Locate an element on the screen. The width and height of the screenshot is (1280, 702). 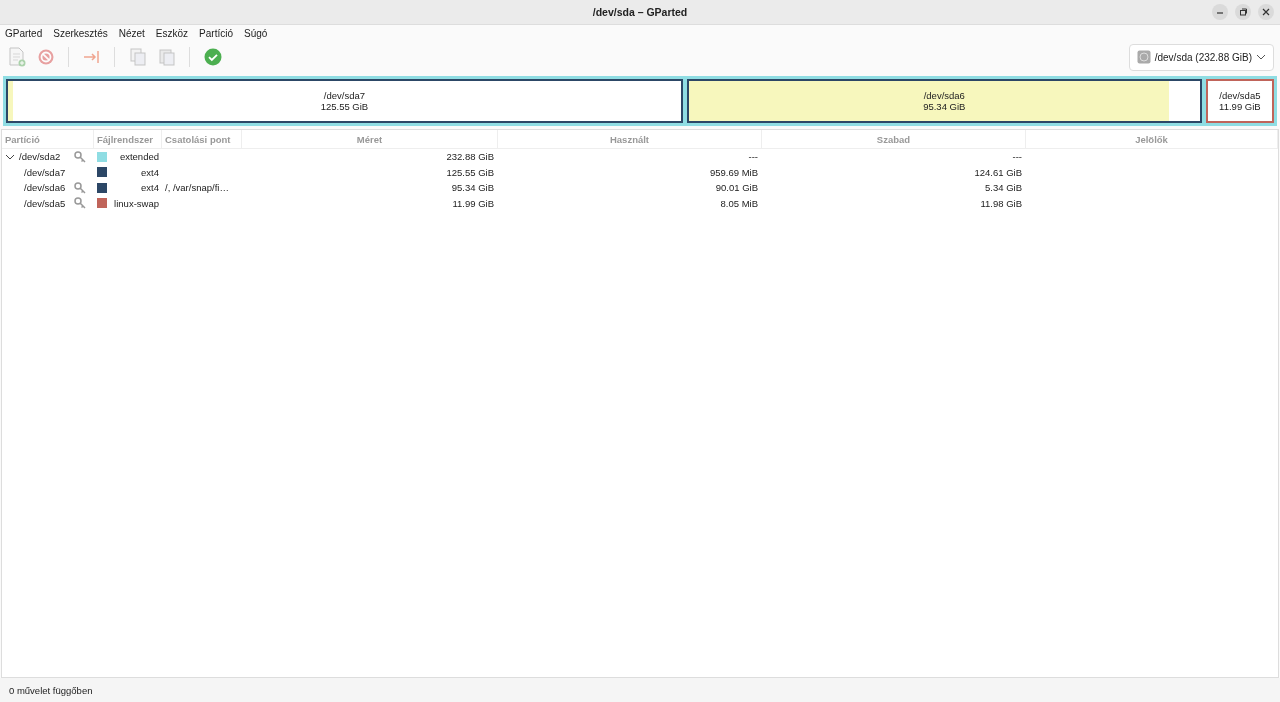
menu-item: Szerkesztés is located at coordinates (80, 33).